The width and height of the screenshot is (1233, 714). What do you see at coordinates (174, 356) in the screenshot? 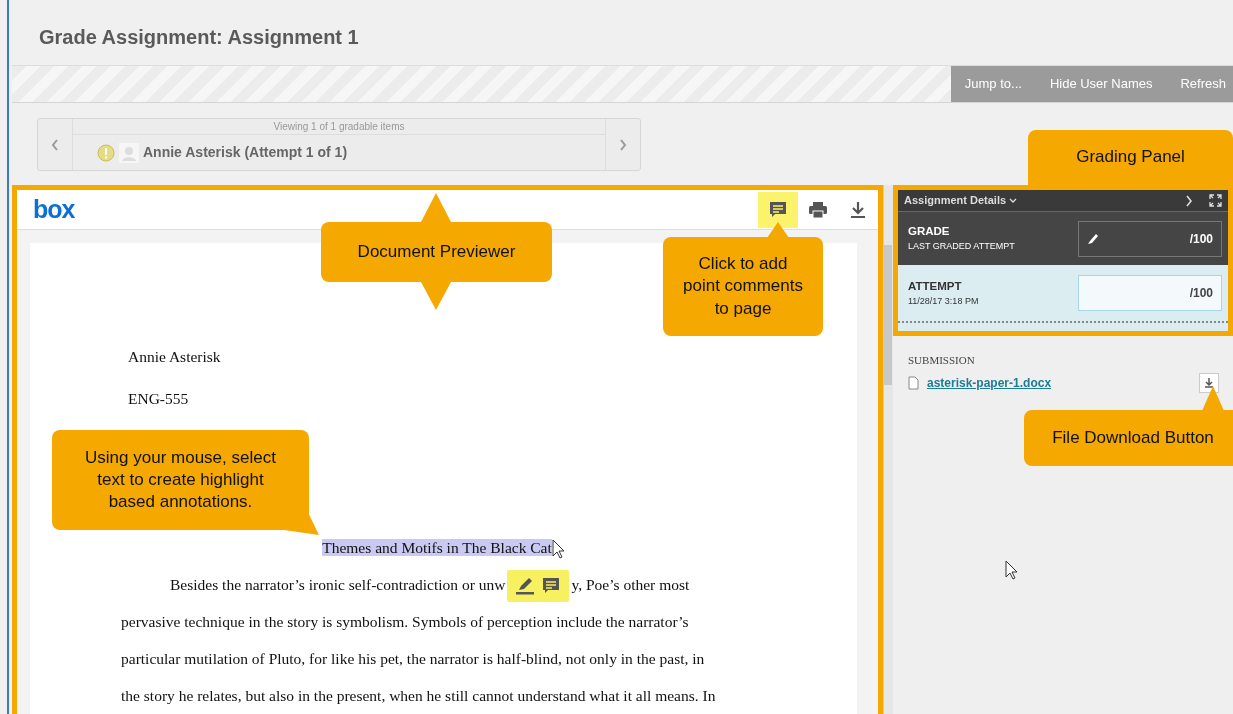
I see `document-heading: Annie Asterisk` at bounding box center [174, 356].